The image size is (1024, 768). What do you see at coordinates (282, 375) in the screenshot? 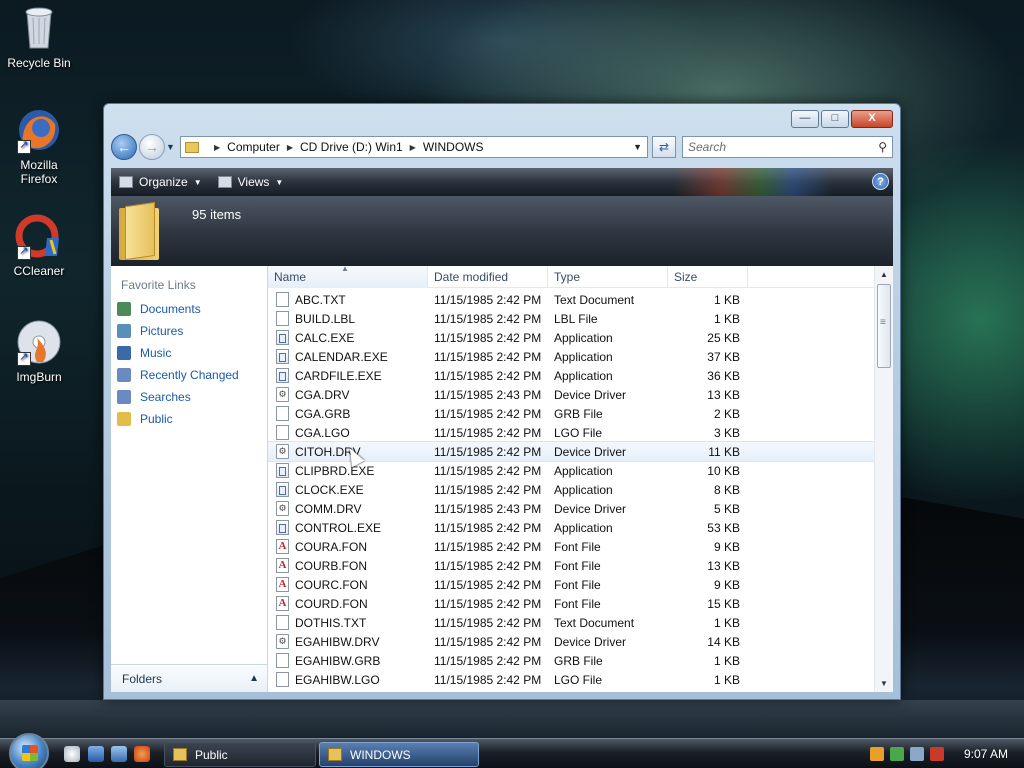
I see `application-icon` at bounding box center [282, 375].